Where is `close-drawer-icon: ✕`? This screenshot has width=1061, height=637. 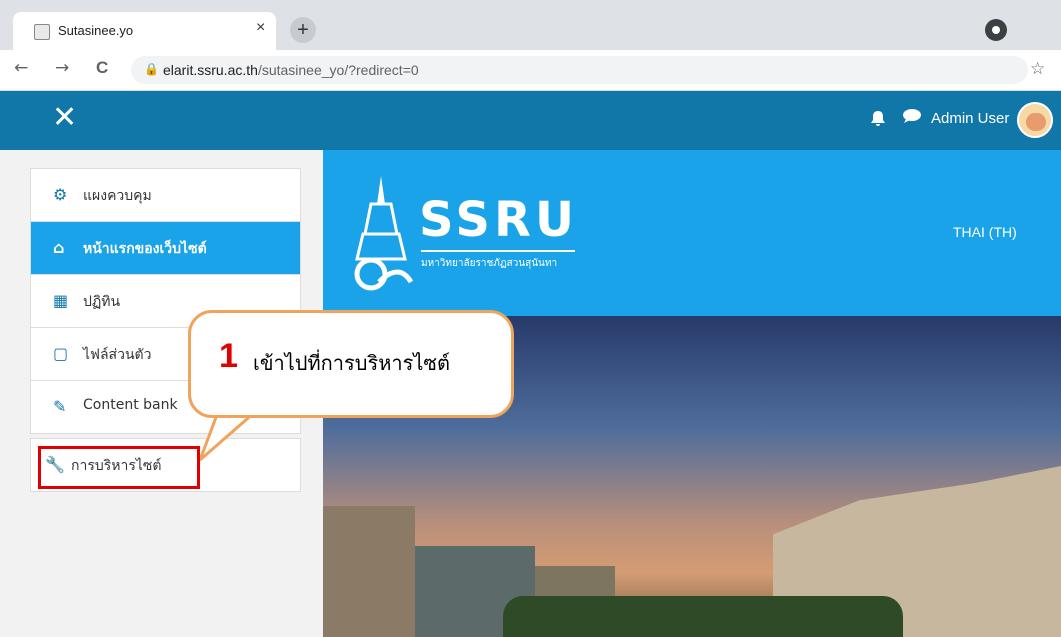 close-drawer-icon: ✕ is located at coordinates (64, 117).